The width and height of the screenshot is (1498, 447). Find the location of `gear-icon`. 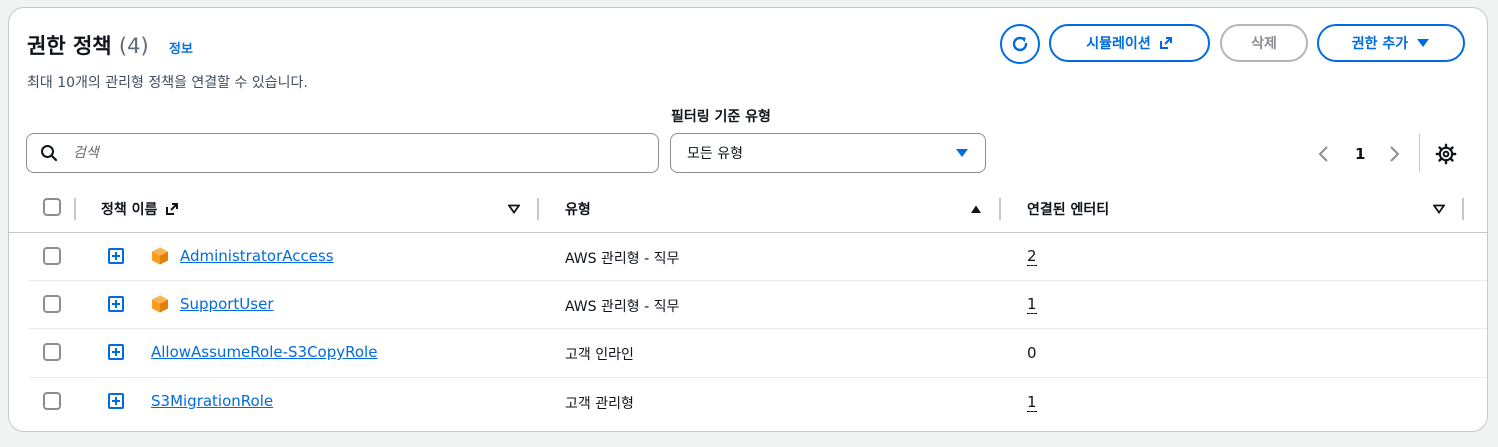

gear-icon is located at coordinates (1446, 154).